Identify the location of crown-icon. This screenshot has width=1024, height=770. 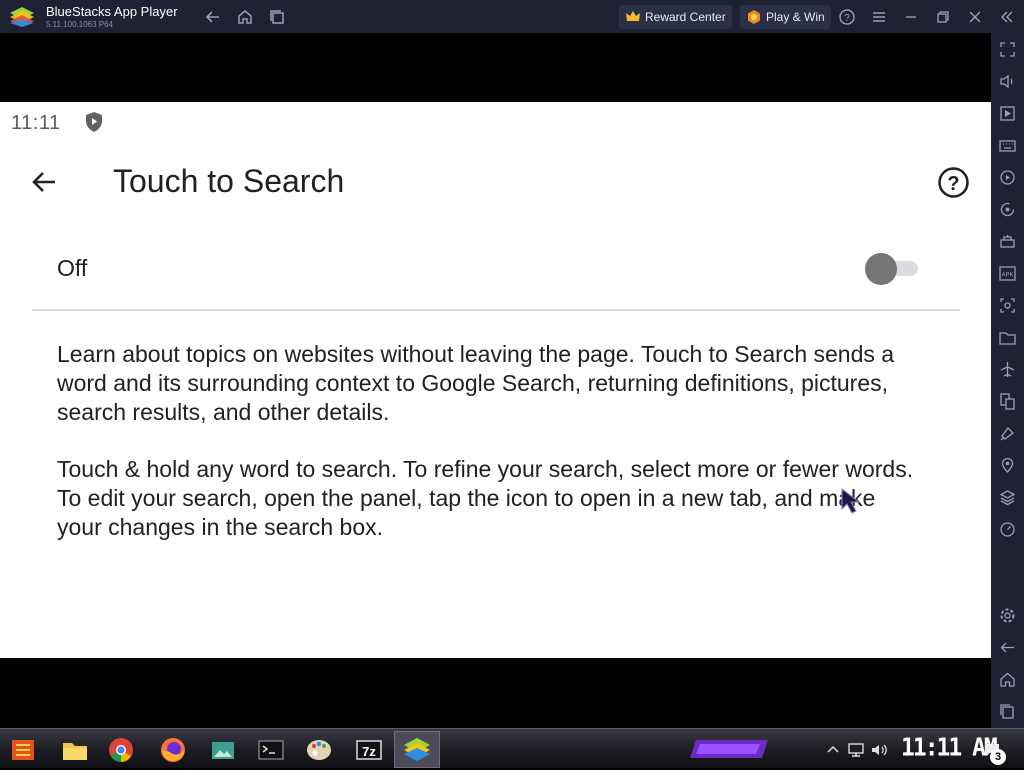
(633, 17).